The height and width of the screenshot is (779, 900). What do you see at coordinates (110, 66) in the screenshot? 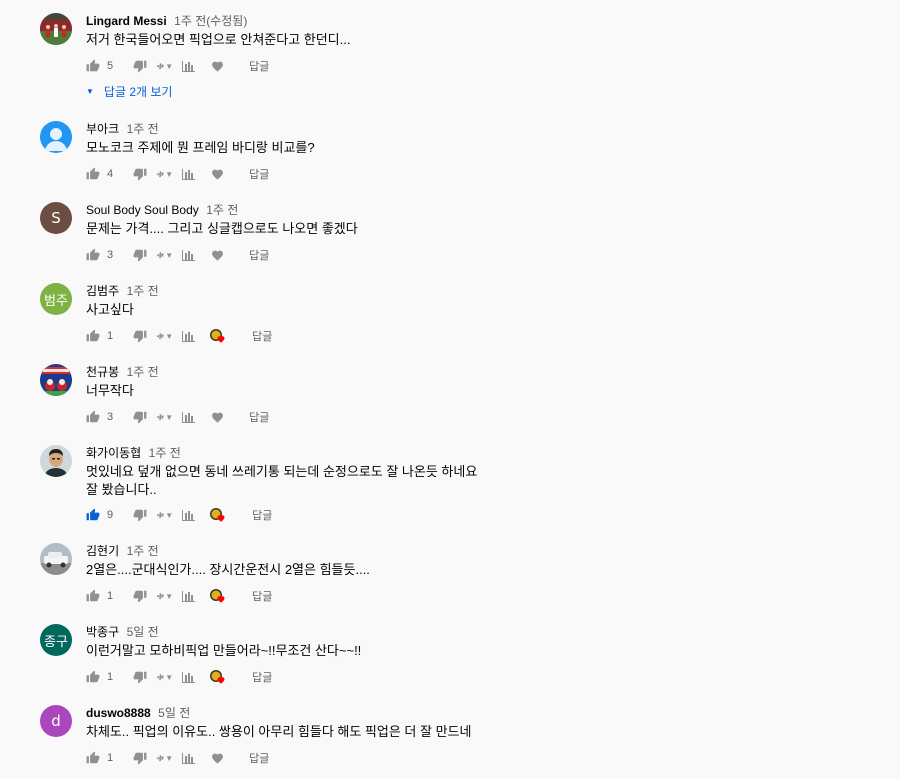
I see `like-count: 5` at bounding box center [110, 66].